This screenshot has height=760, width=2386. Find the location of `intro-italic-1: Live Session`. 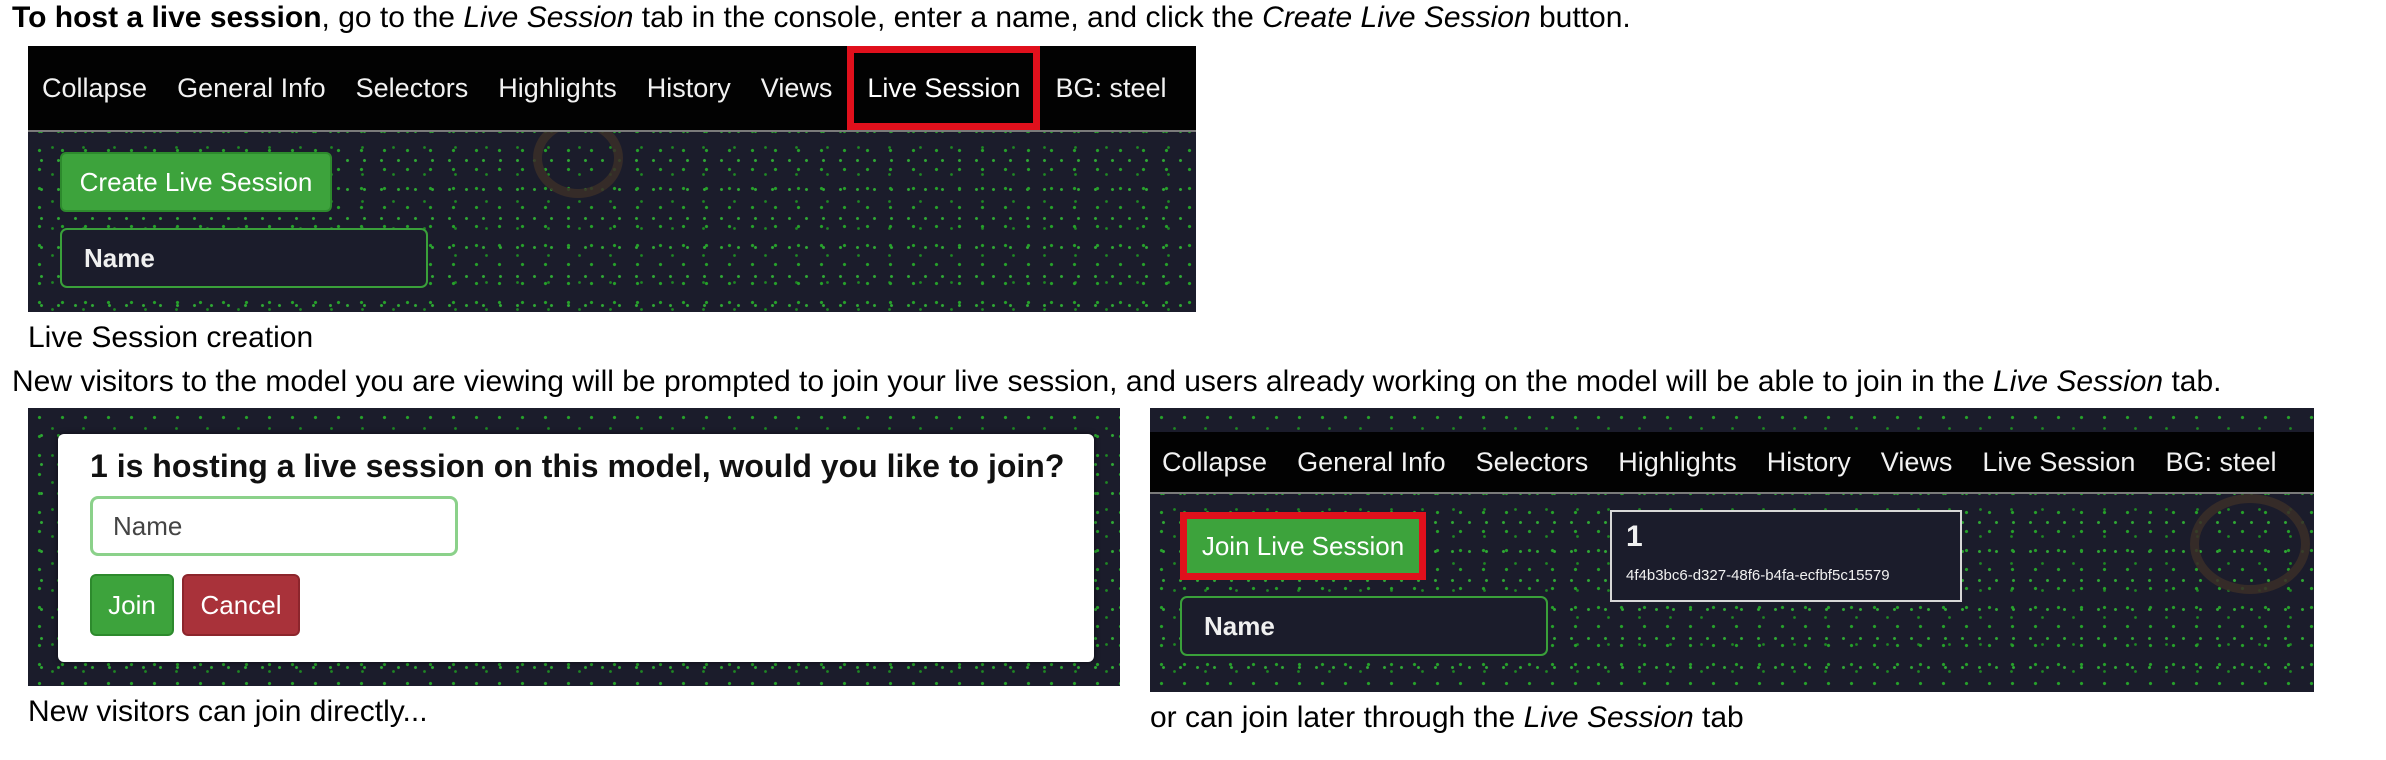

intro-italic-1: Live Session is located at coordinates (548, 17).